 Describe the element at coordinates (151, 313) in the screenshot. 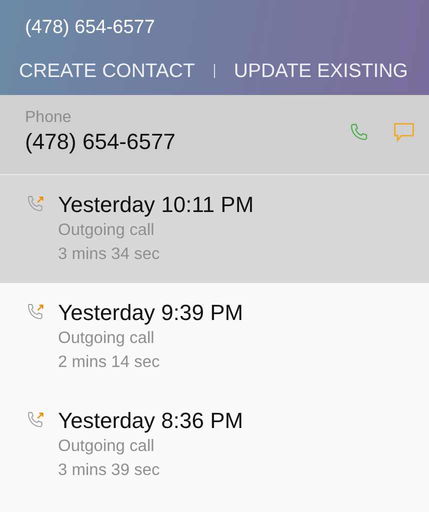

I see `call-time: Yesterday 9:39 PM` at that location.